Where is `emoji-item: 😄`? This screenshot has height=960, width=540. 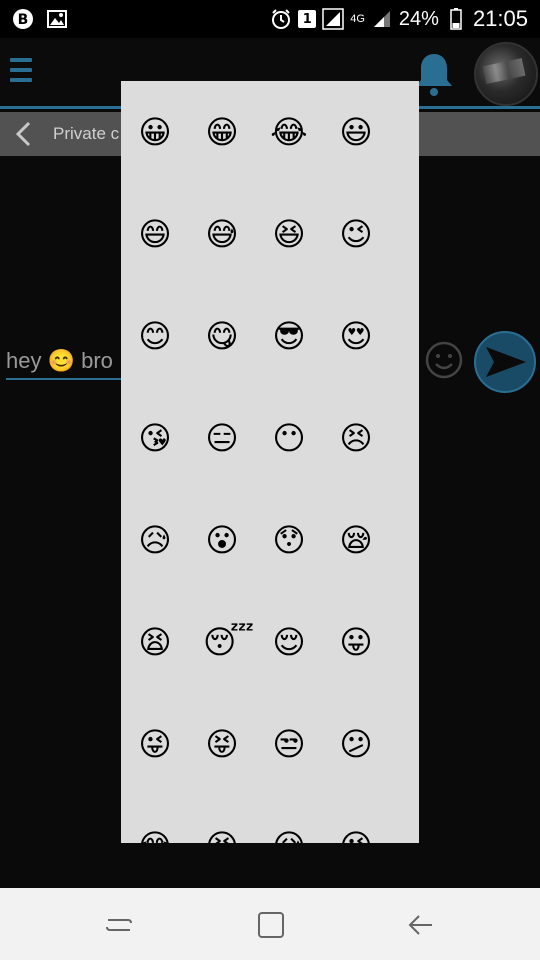
emoji-item: 😄 is located at coordinates (169, 266).